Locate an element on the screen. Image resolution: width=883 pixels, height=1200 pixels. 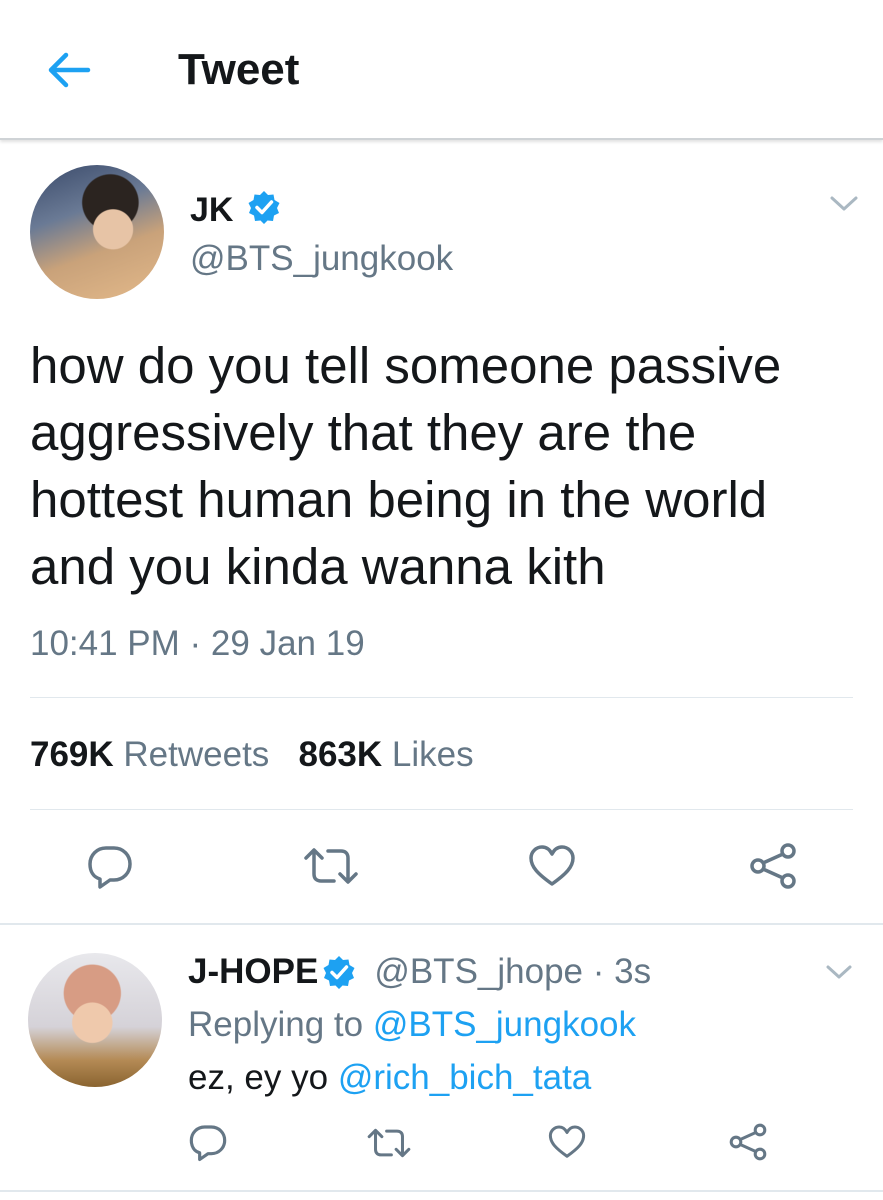
back-button is located at coordinates (68, 70).